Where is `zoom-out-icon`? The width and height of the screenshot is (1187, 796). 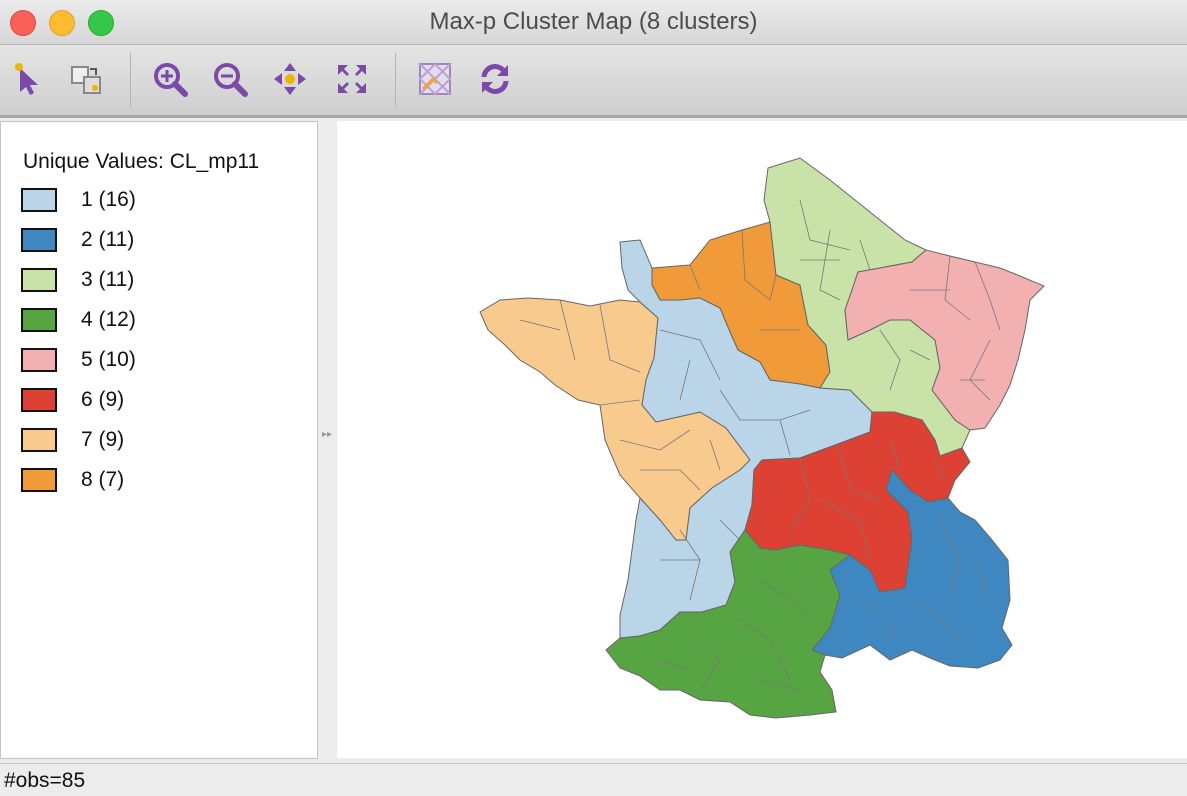
zoom-out-icon is located at coordinates (230, 79).